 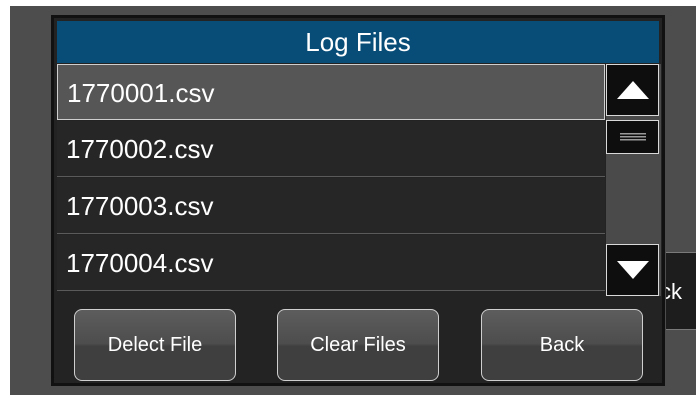 What do you see at coordinates (562, 345) in the screenshot?
I see `back-button: Back` at bounding box center [562, 345].